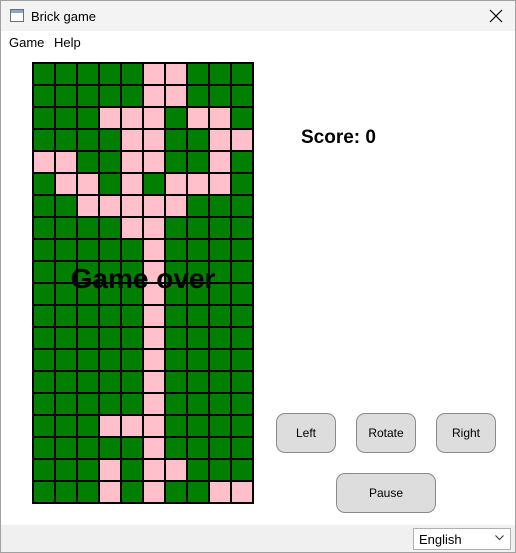  I want to click on menu-help: Help, so click(67, 42).